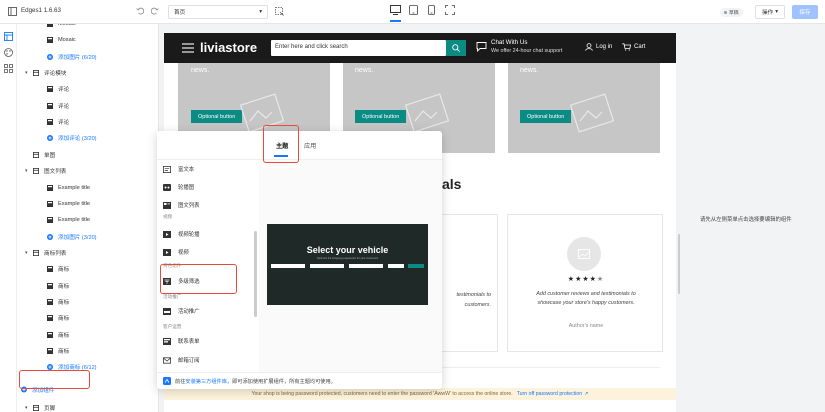 This screenshot has width=825, height=412. I want to click on component-option-label: 轮播图, so click(186, 188).